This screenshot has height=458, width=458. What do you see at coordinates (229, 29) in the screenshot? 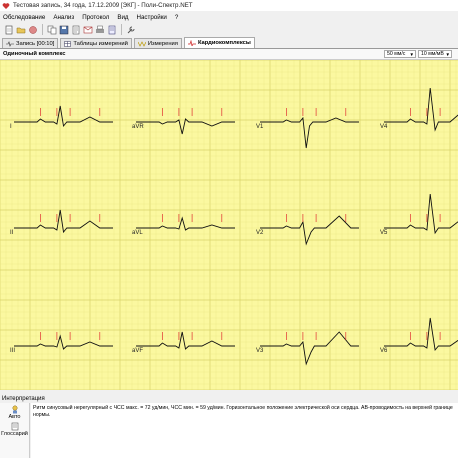
I see `toolbar` at bounding box center [229, 29].